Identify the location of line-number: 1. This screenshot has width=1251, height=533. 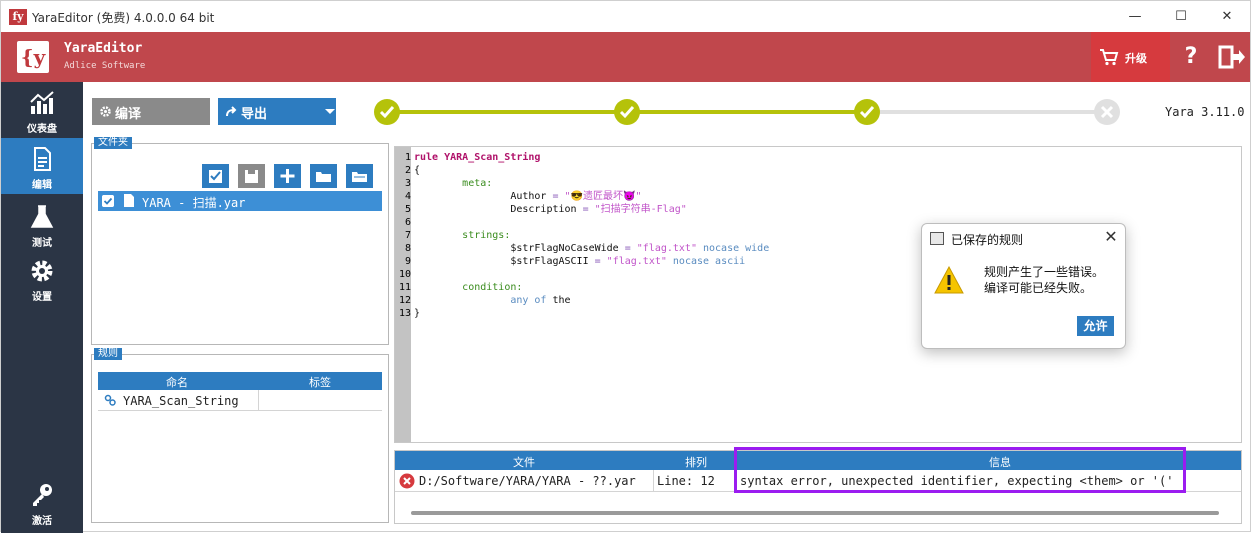
(407, 157).